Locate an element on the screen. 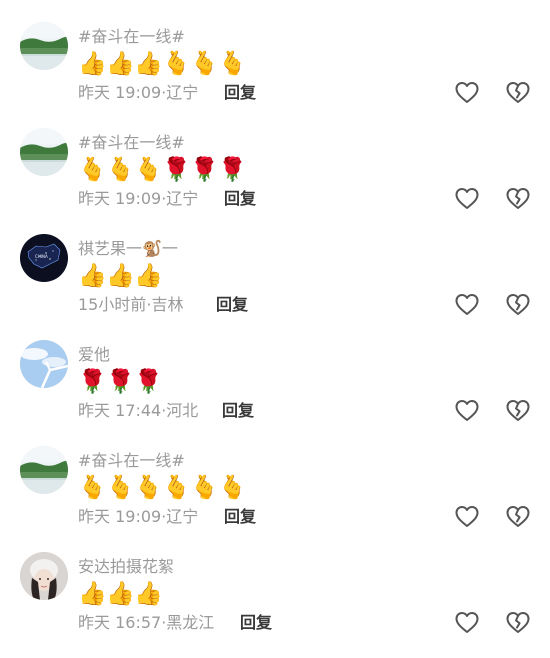 This screenshot has width=550, height=658. comment-text: 🫰 🫰 🫰 🌹 🌹 🌹 is located at coordinates (162, 170).